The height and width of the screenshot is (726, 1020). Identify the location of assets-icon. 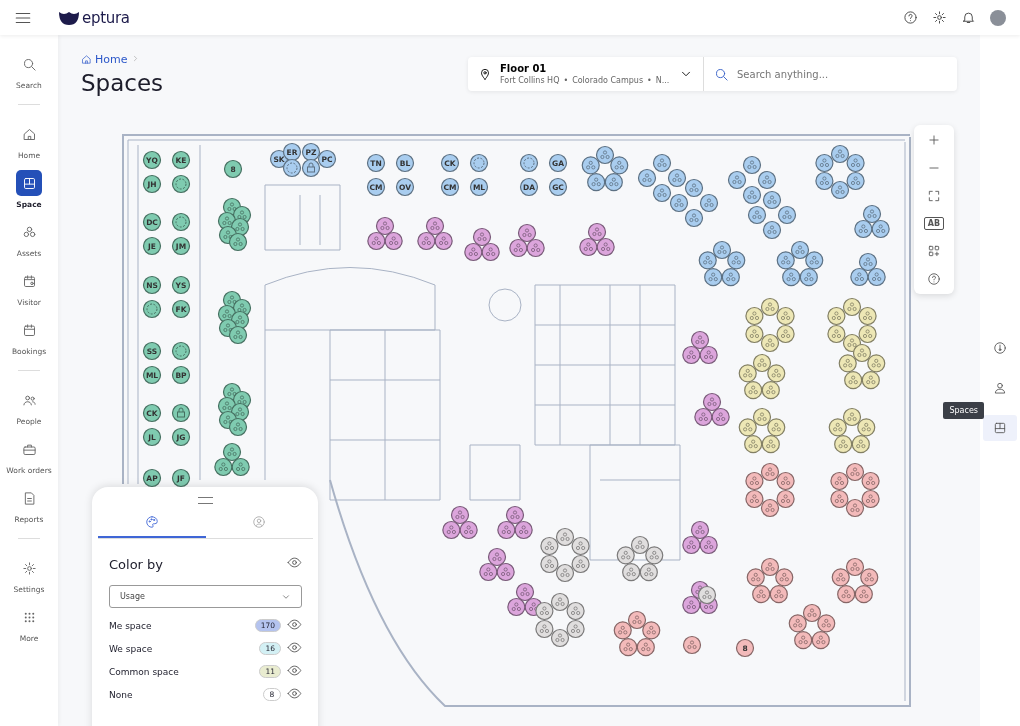
(29, 232).